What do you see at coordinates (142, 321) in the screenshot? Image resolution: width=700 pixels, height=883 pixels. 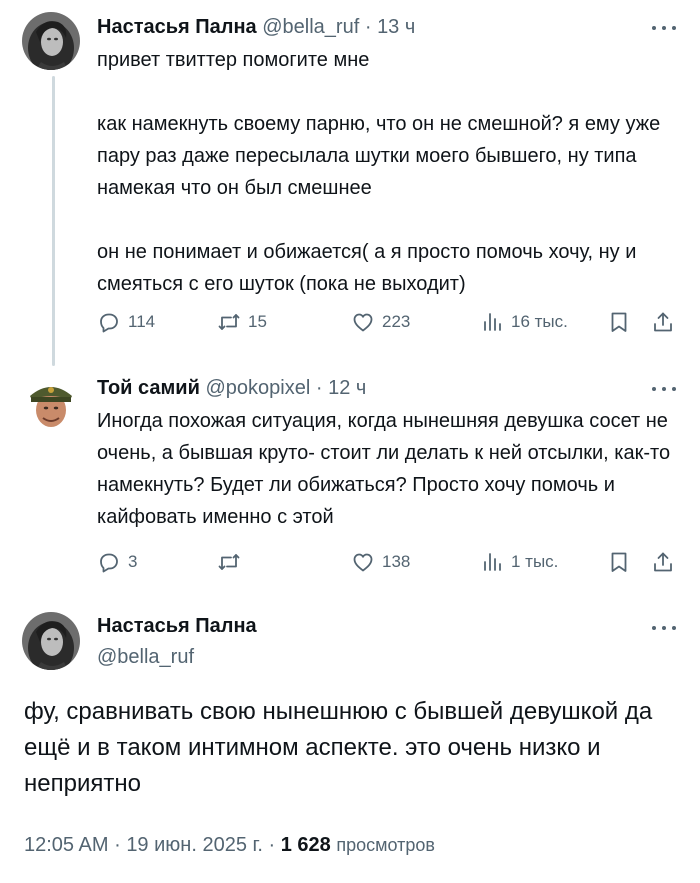 I see `reply-count: 114` at bounding box center [142, 321].